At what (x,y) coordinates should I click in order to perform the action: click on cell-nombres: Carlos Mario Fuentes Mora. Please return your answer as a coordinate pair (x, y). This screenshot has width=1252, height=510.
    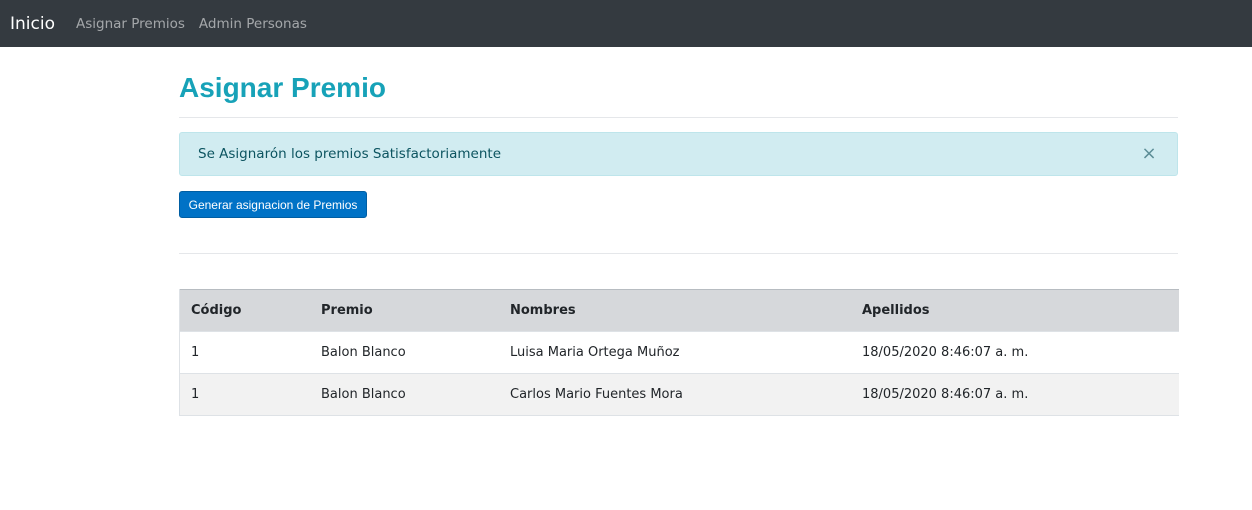
    Looking at the image, I should click on (596, 394).